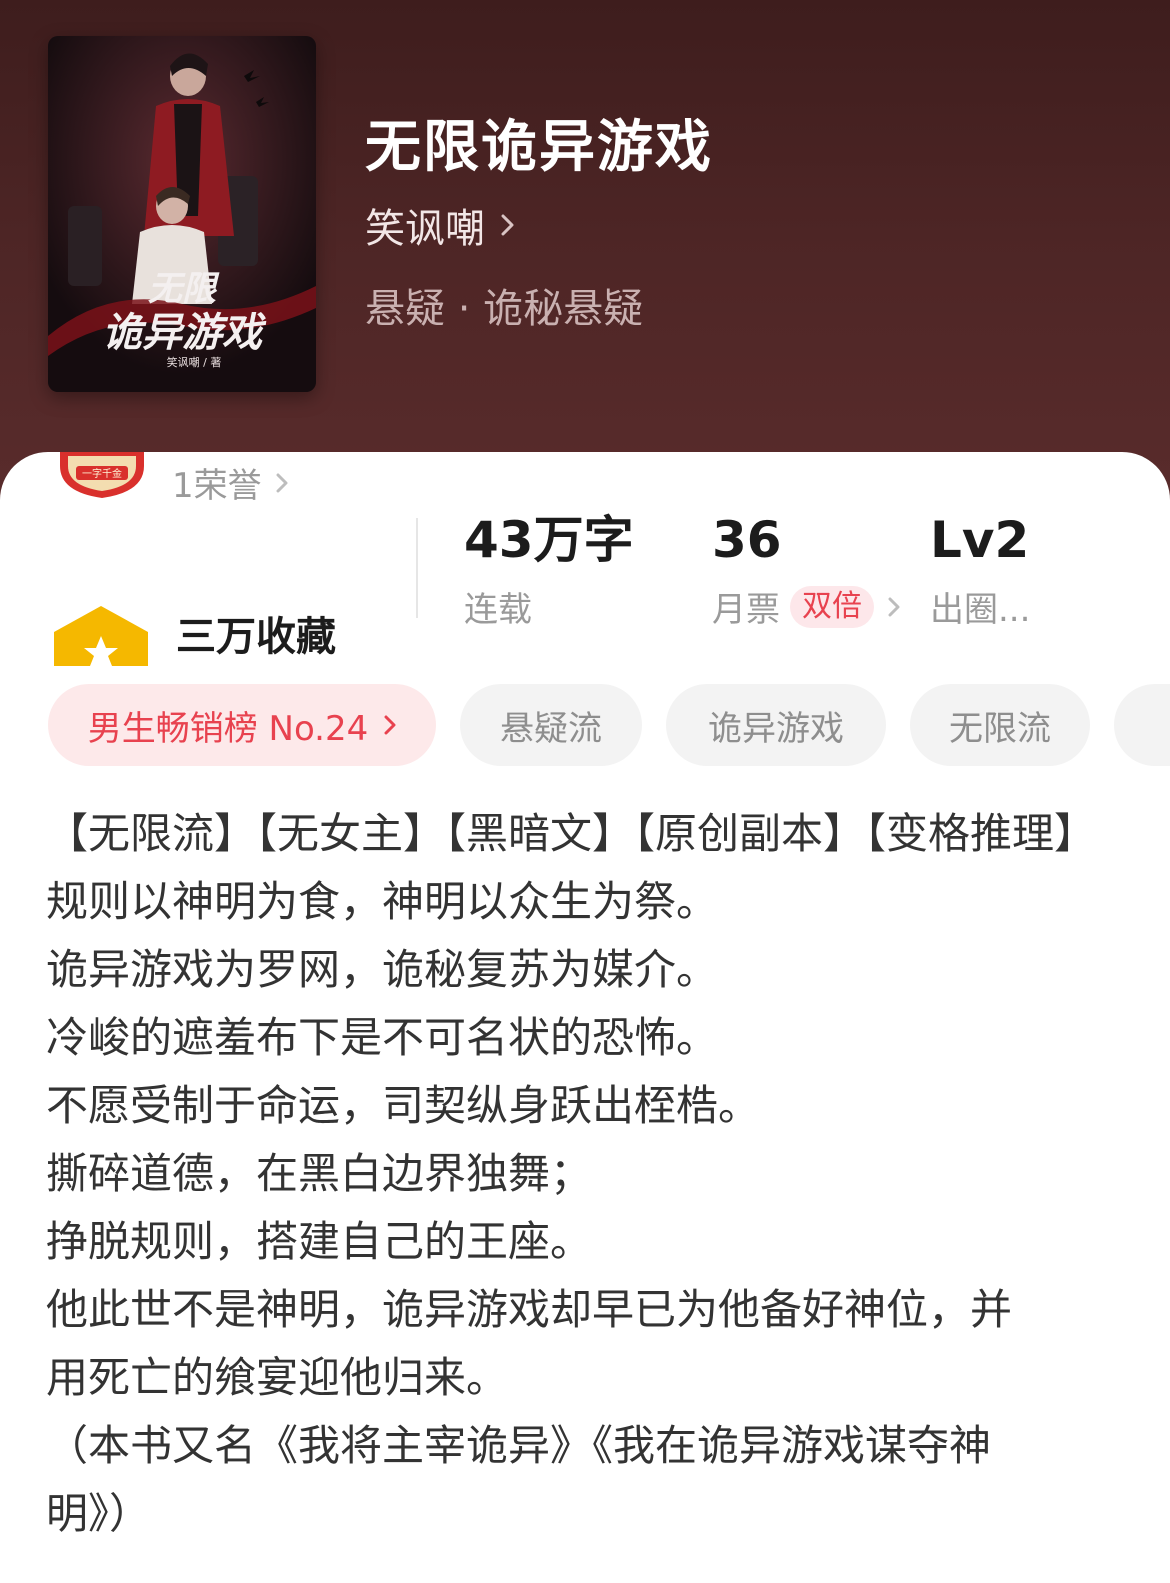 Image resolution: width=1170 pixels, height=1583 pixels. What do you see at coordinates (382, 969) in the screenshot?
I see `description-line: 诡异游戏为罗网，诡秘复苏为媒介。` at bounding box center [382, 969].